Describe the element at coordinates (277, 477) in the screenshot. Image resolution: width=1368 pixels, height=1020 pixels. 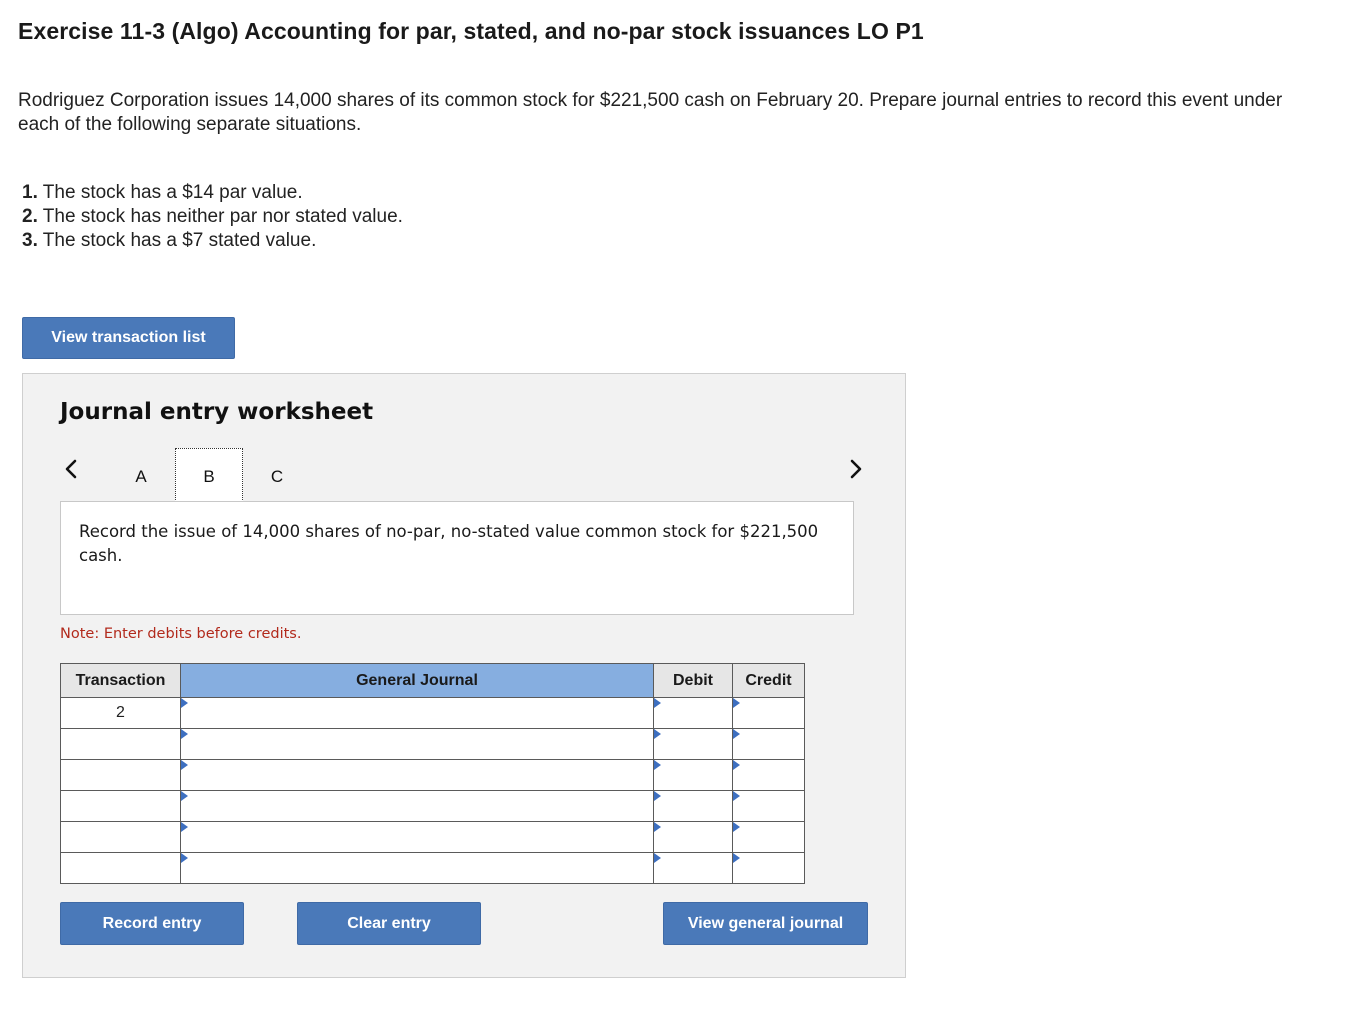
I see `tab-c: C` at that location.